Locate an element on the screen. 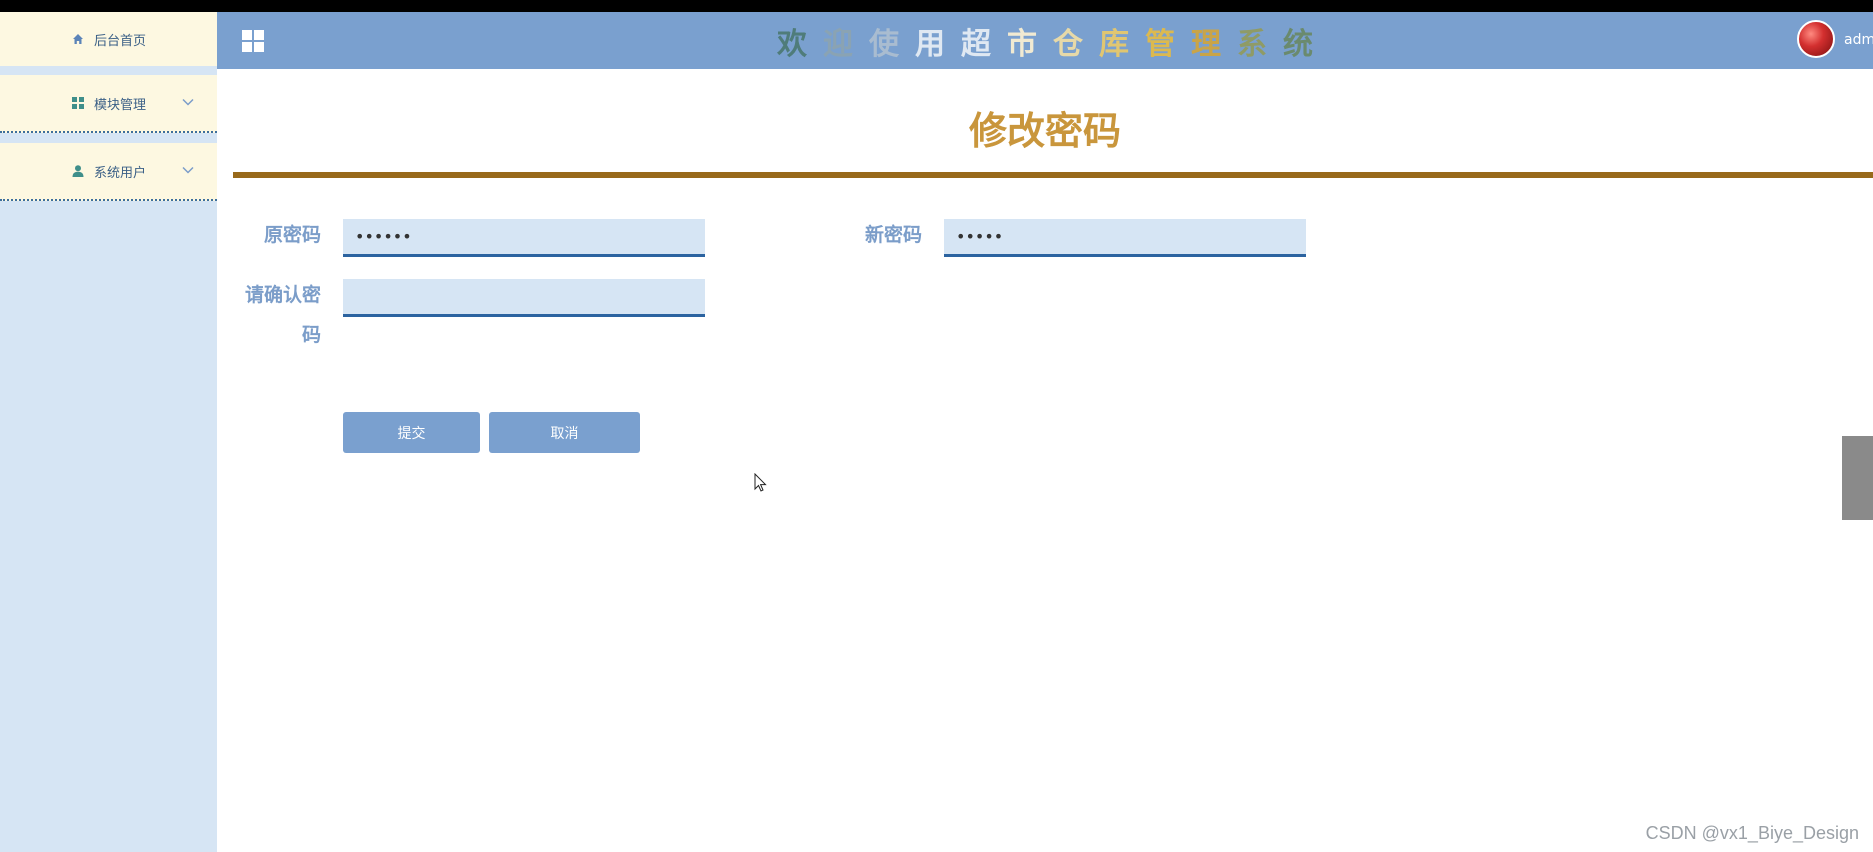 This screenshot has height=852, width=1873. username: admi is located at coordinates (1858, 40).